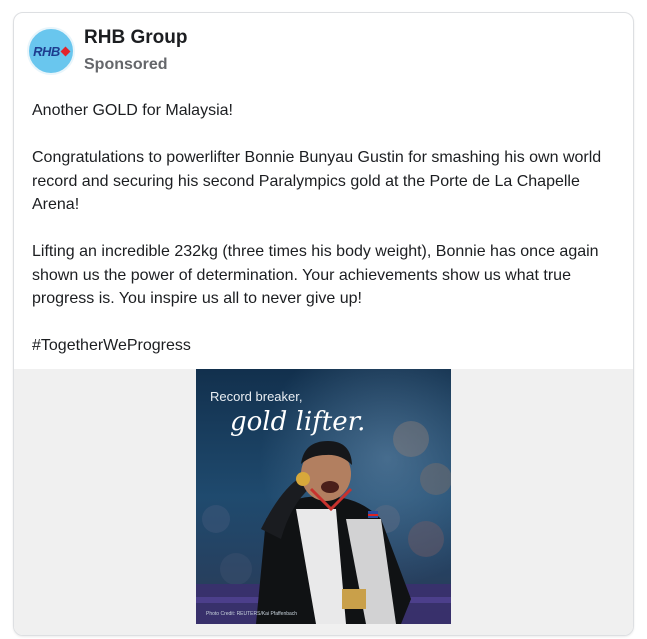 Image resolution: width=647 pixels, height=639 pixels. I want to click on photo-credit: Photo Credit: REUTERS/Kai Pfaffenbach, so click(252, 614).